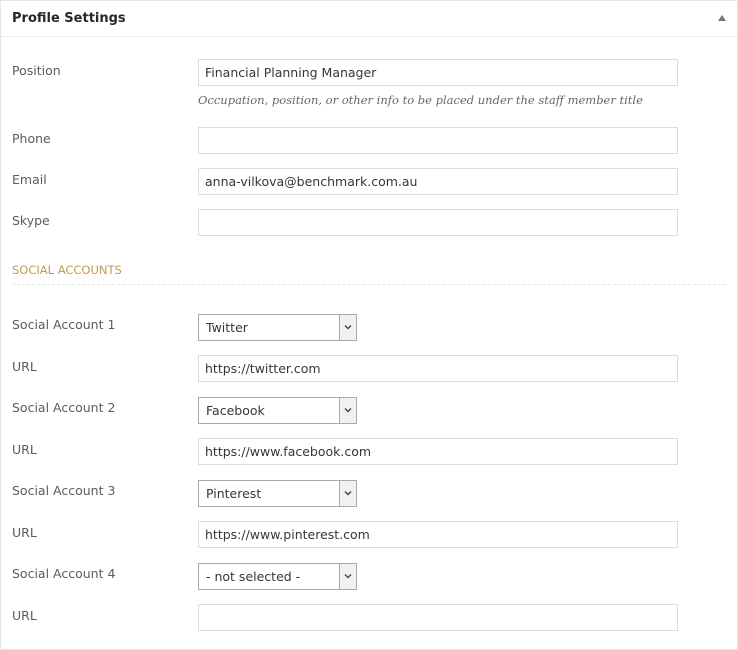 The width and height of the screenshot is (738, 650). Describe the element at coordinates (438, 72) in the screenshot. I see `position-input` at that location.